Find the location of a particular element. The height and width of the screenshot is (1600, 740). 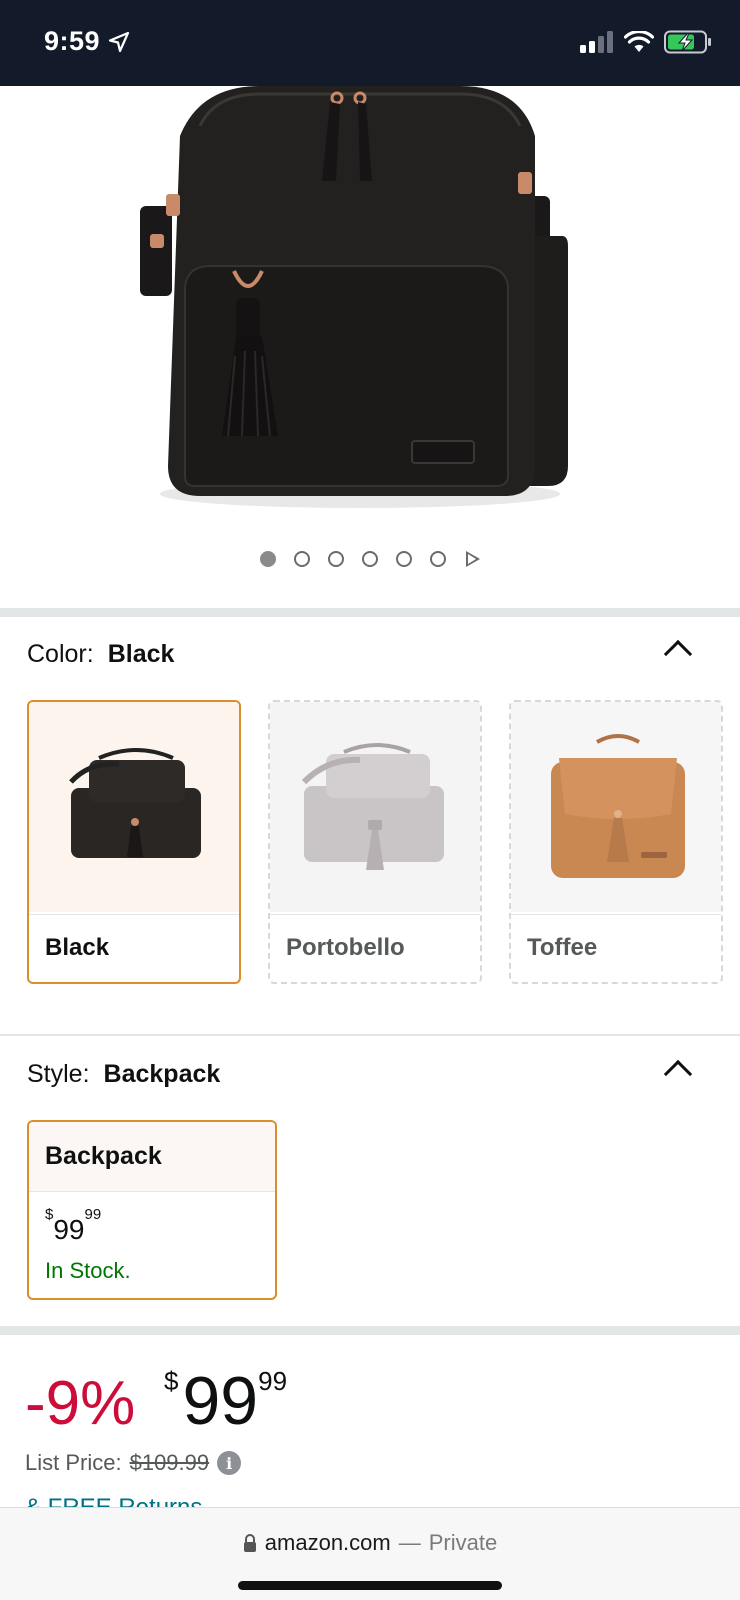

toffee-bag-thumbnail is located at coordinates (618, 806).